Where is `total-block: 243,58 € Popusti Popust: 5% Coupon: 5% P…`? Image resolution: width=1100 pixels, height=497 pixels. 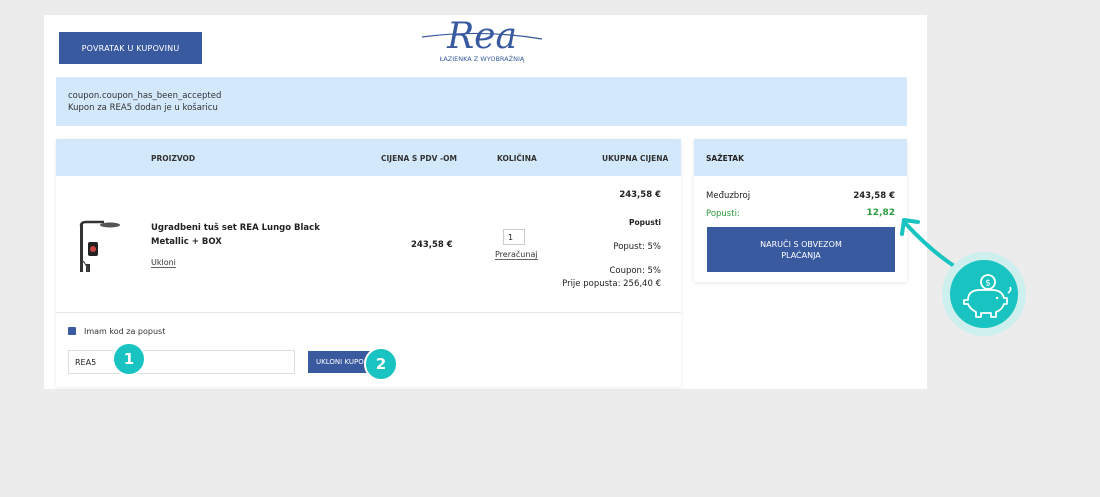
total-block: 243,58 € Popusti Popust: 5% Coupon: 5% P… is located at coordinates (611, 250).